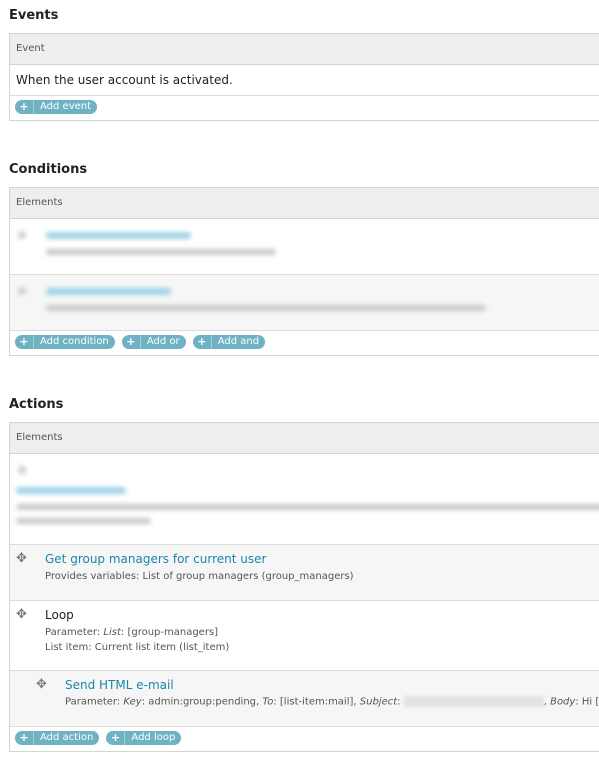  I want to click on conditions-footer: + Add condition + Add or + Add and, so click(304, 343).